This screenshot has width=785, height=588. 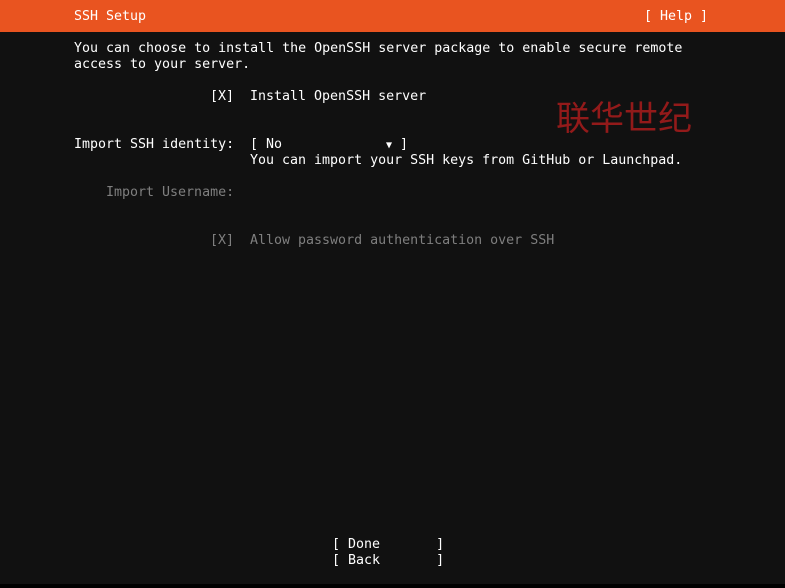 What do you see at coordinates (154, 144) in the screenshot?
I see `import-ssh-identity-label: Import SSH identity:` at bounding box center [154, 144].